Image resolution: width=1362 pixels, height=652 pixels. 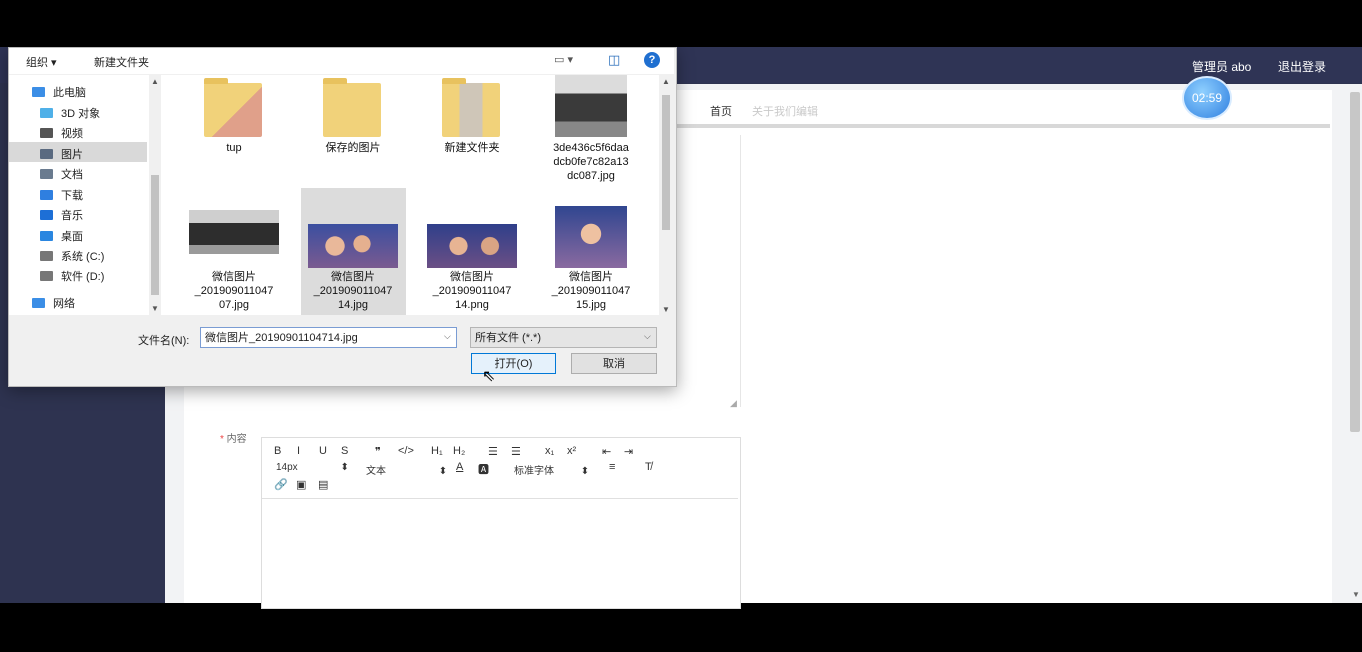 What do you see at coordinates (733, 403) in the screenshot?
I see `resize-handle-icon: ◢` at bounding box center [733, 403].